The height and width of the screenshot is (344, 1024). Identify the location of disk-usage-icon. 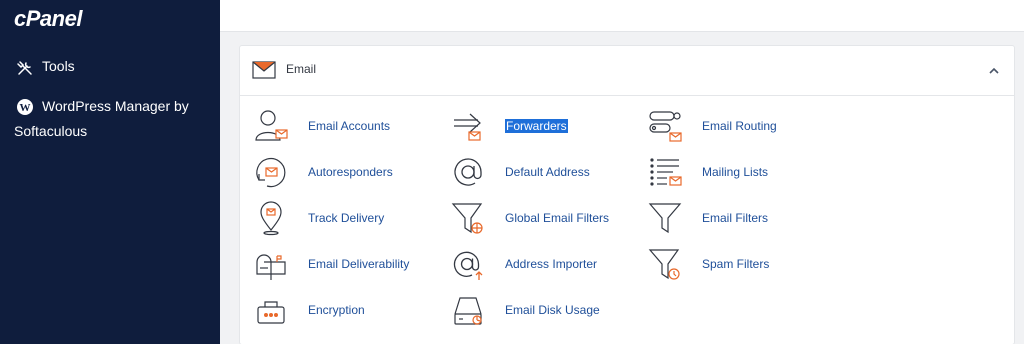
(468, 310).